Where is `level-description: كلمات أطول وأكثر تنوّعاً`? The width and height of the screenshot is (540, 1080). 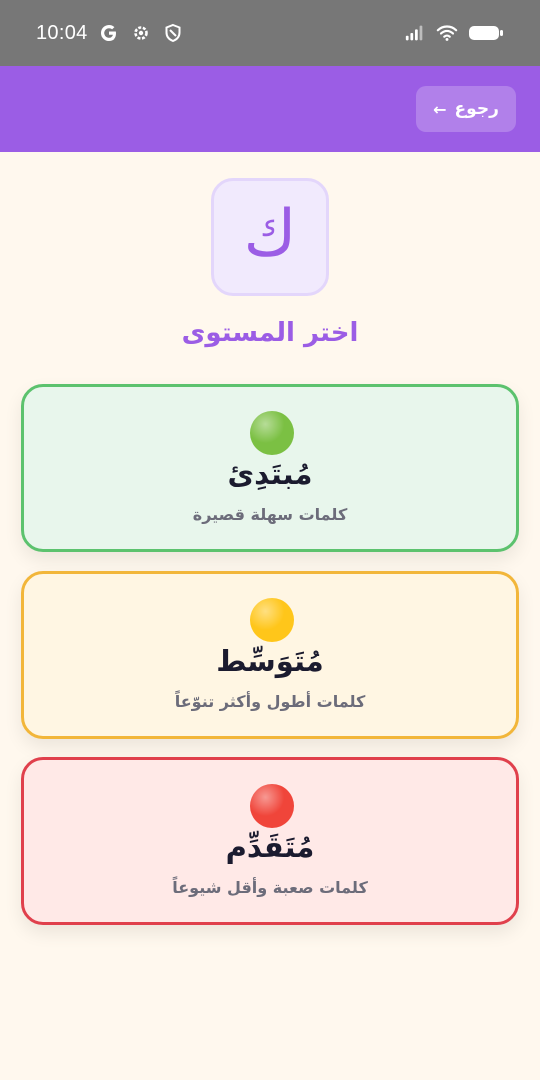
level-description: كلمات أطول وأكثر تنوّعاً is located at coordinates (270, 701).